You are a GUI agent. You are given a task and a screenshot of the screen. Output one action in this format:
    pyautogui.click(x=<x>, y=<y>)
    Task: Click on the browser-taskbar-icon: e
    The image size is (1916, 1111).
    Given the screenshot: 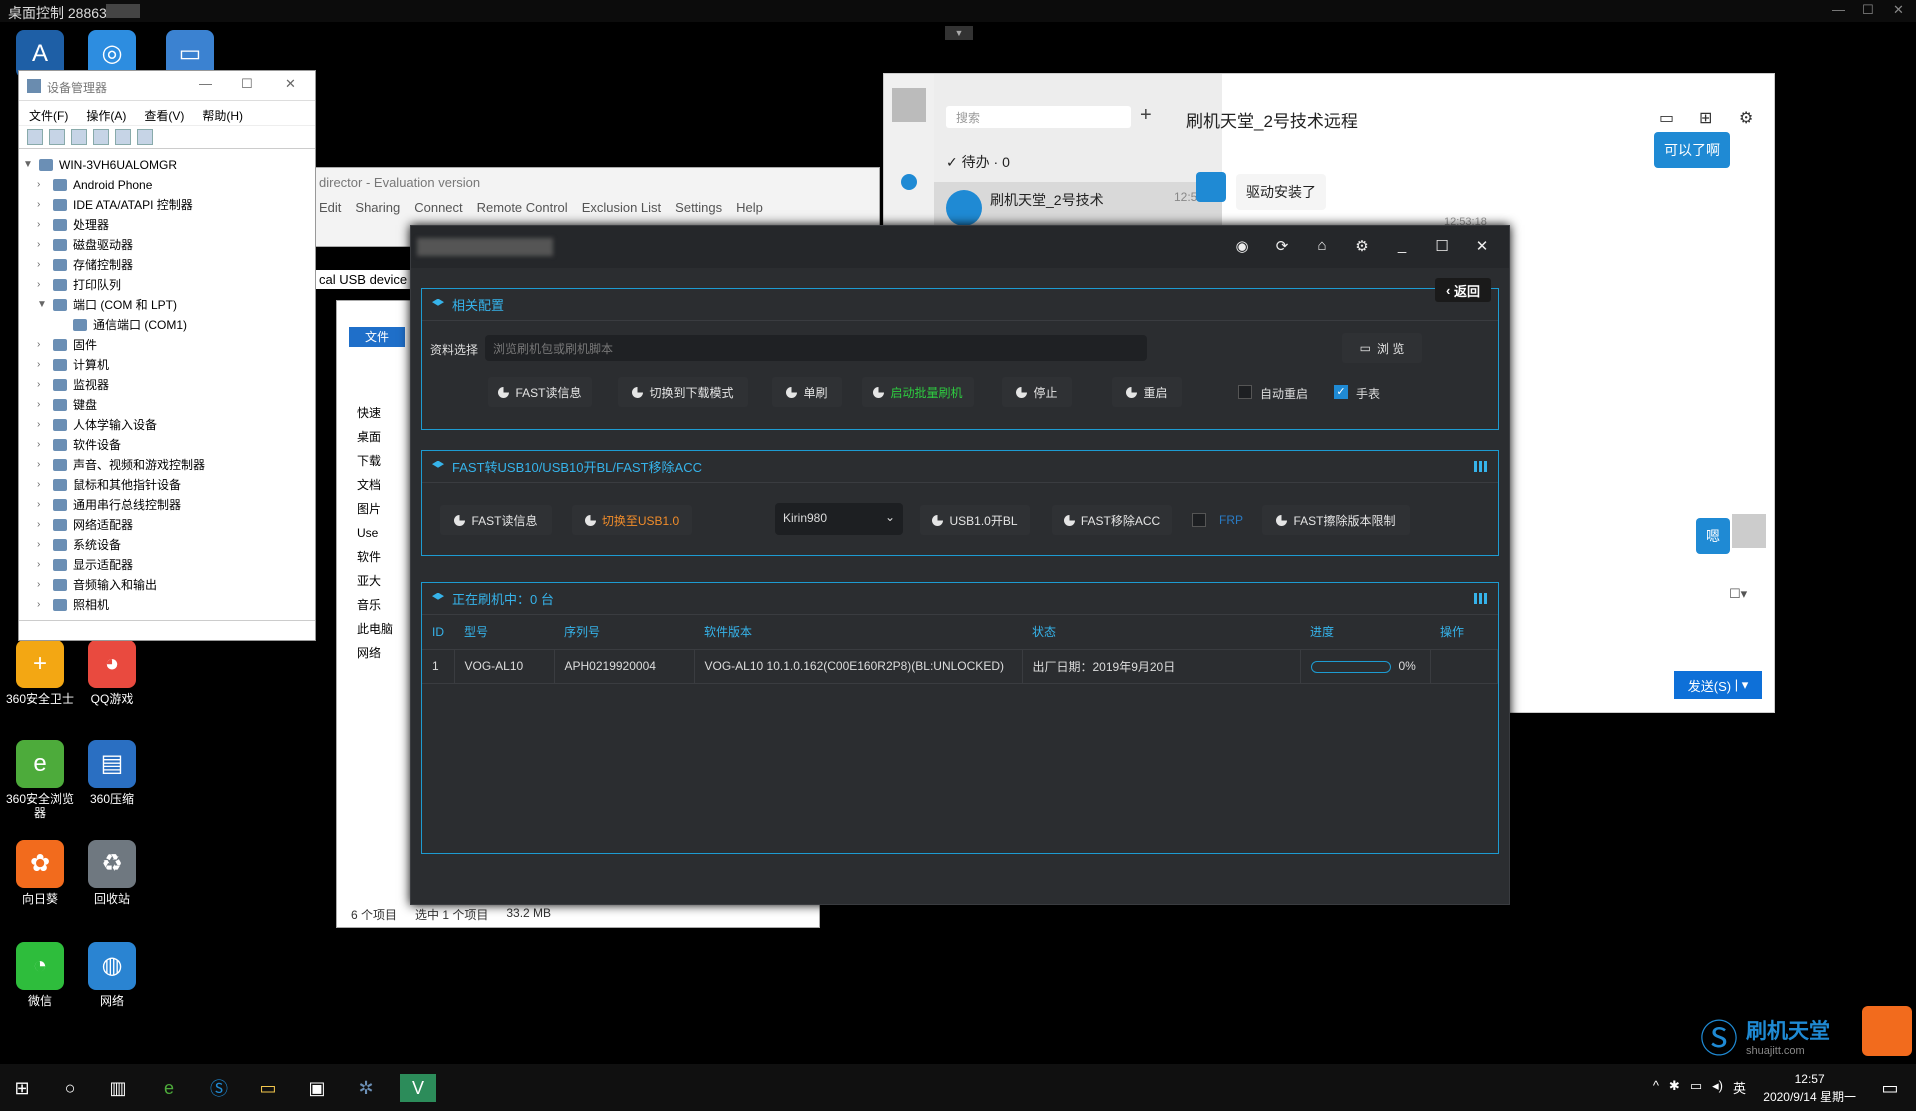 What is the action you would take?
    pyautogui.click(x=169, y=1088)
    